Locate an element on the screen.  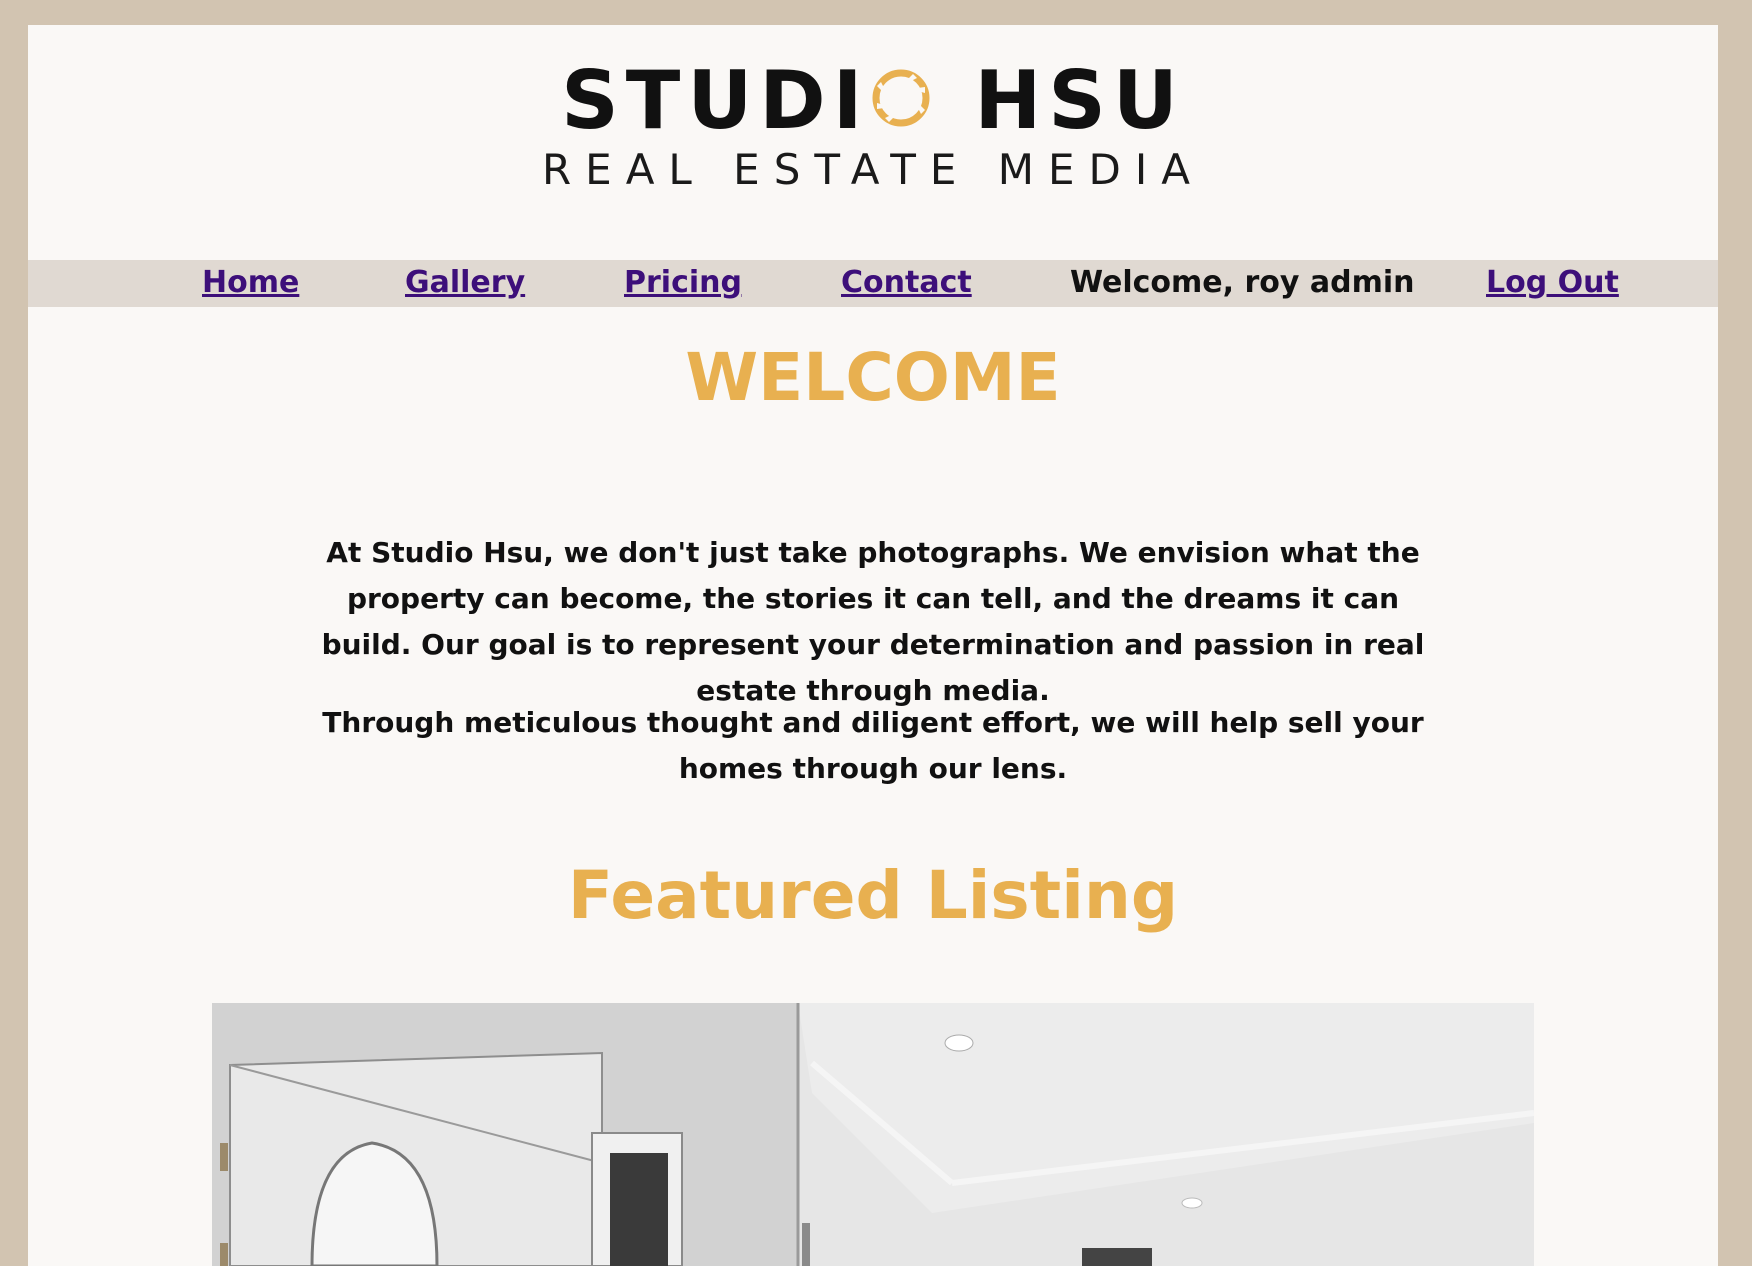
welcome-user-text: Welcome, roy admin is located at coordinates (1242, 282).